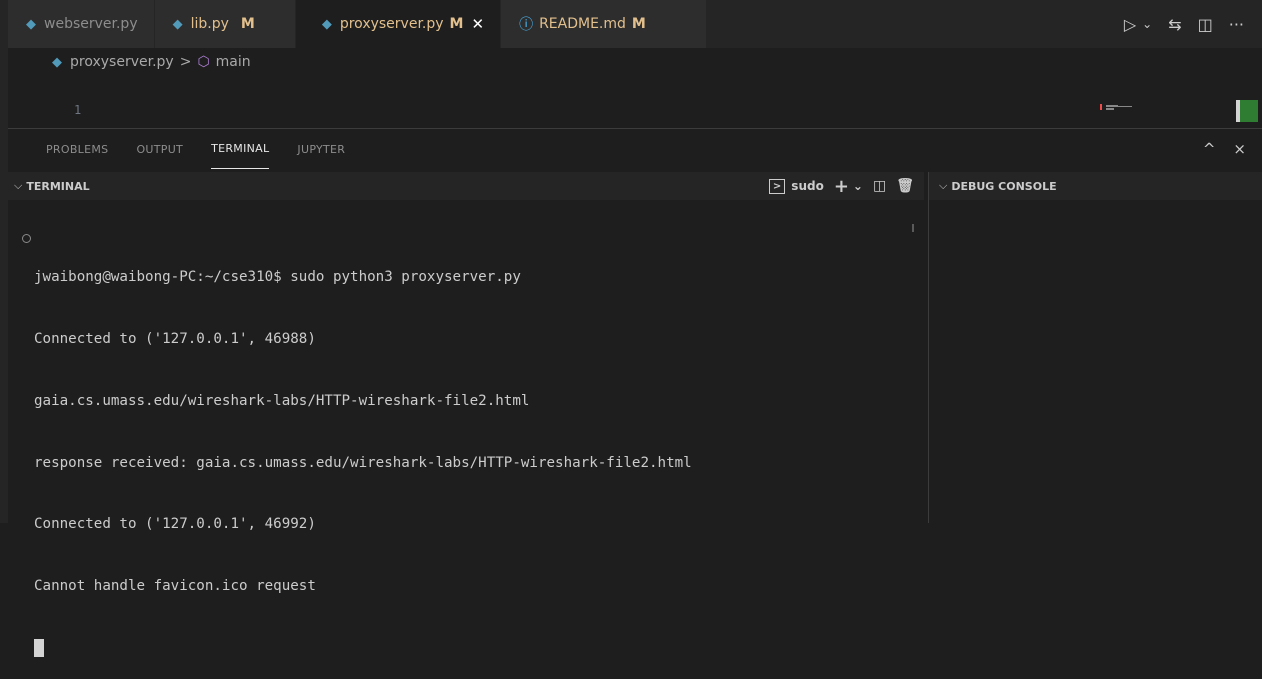 This screenshot has height=679, width=1262. Describe the element at coordinates (58, 186) in the screenshot. I see `terminal-header-label: TERMINAL` at that location.